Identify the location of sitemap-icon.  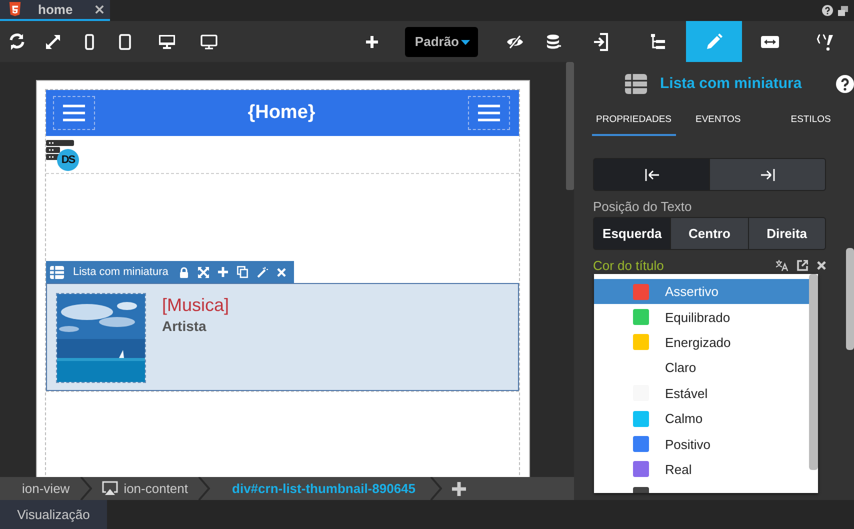
(658, 42).